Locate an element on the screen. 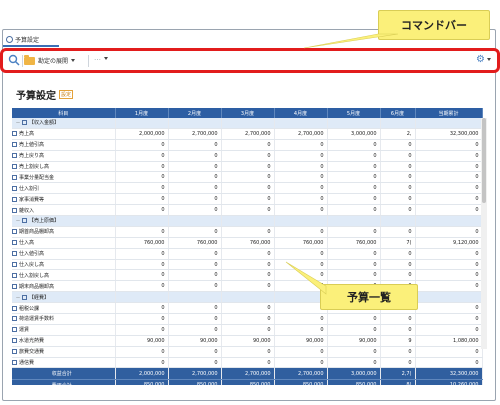  amount-cell: 7( is located at coordinates (398, 243).